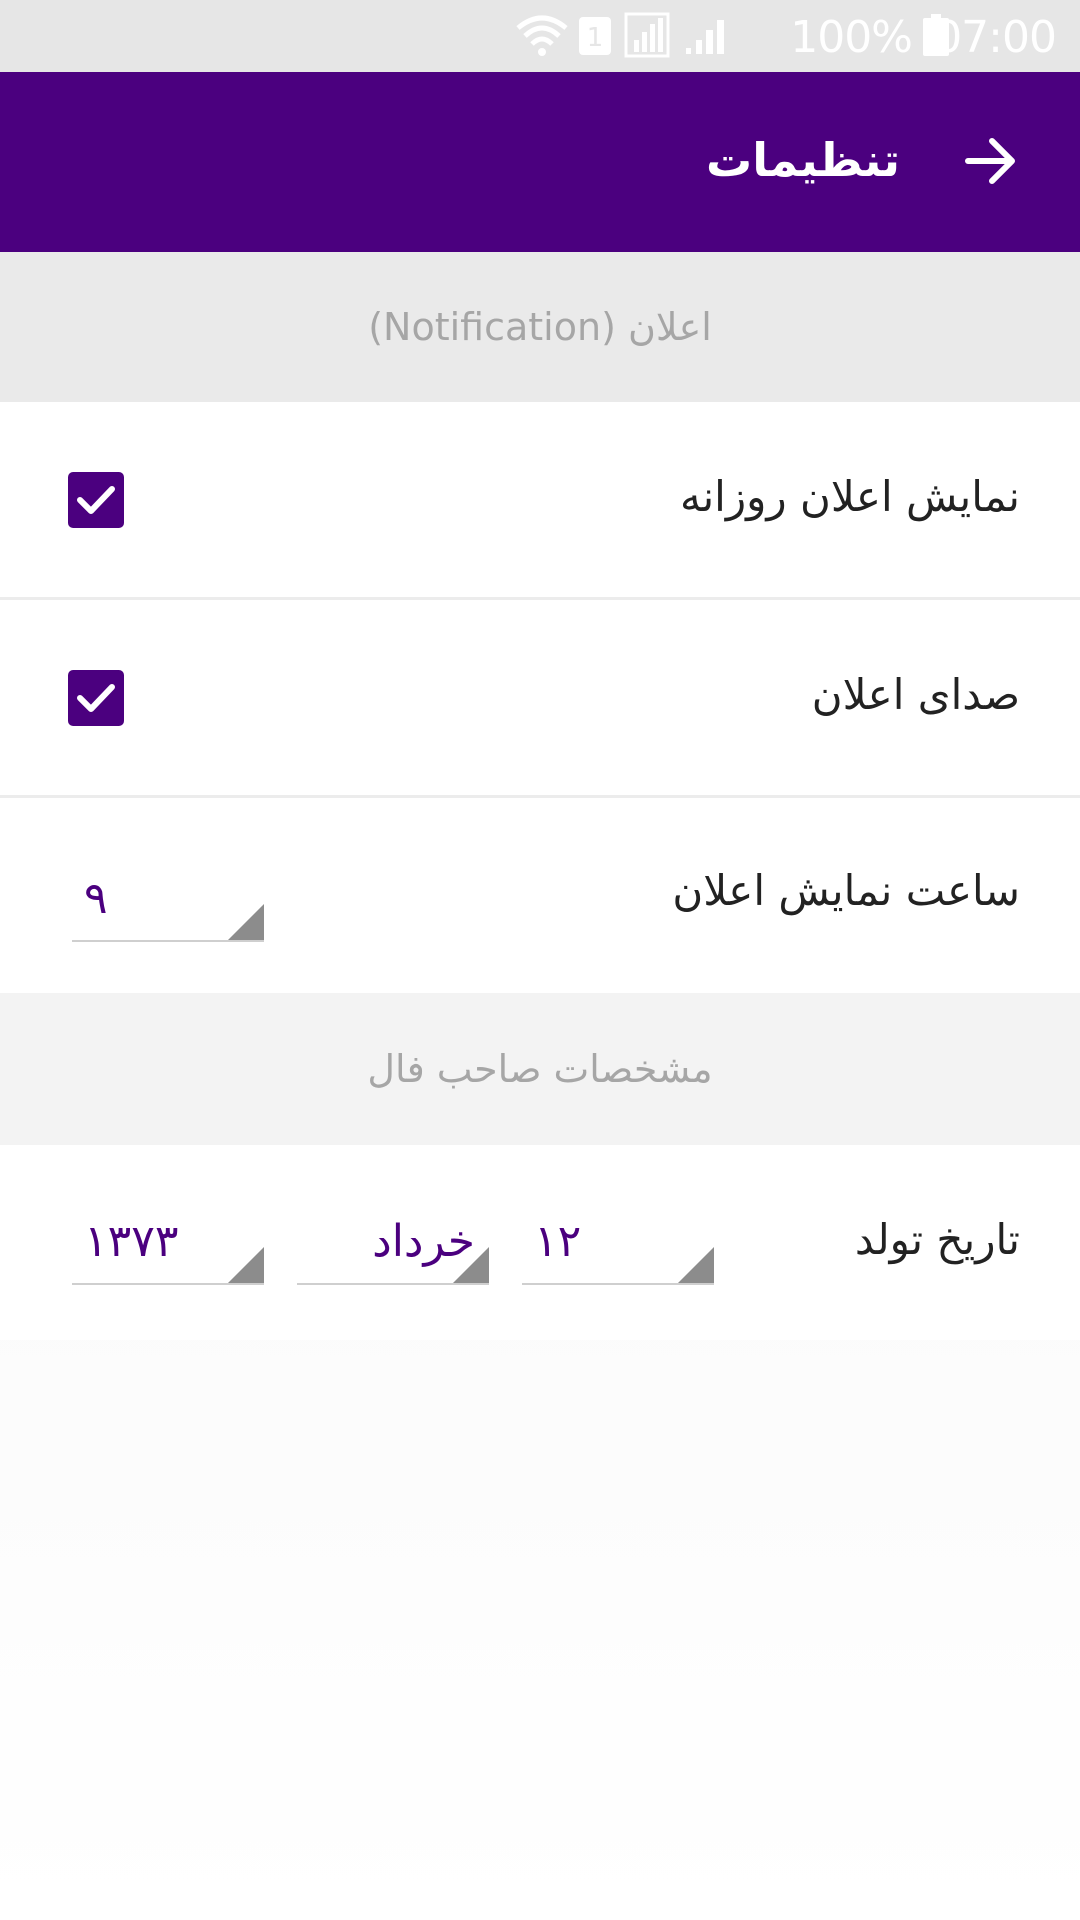 The image size is (1080, 1920). I want to click on sim1-icon: 1, so click(595, 36).